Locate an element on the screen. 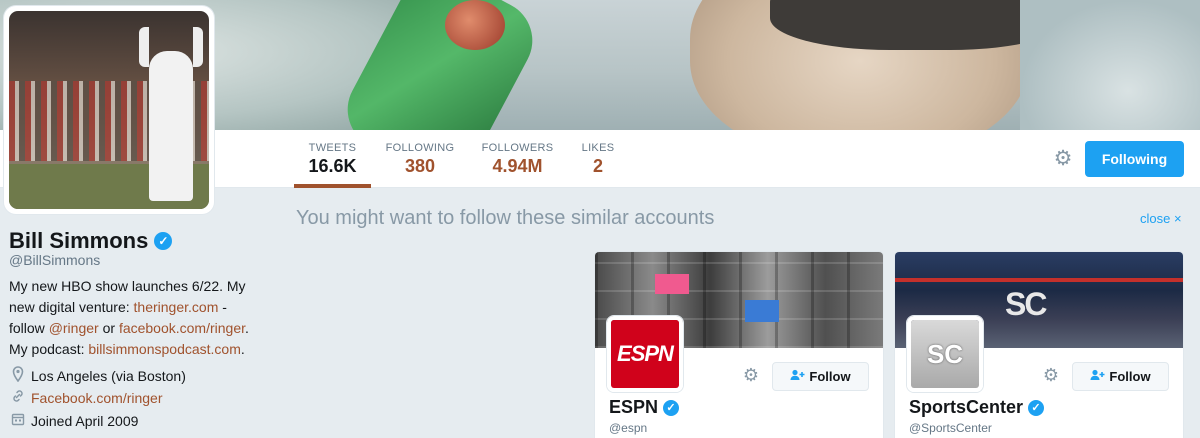  profile-location: Los Angeles (via Boston) is located at coordinates (97, 375).